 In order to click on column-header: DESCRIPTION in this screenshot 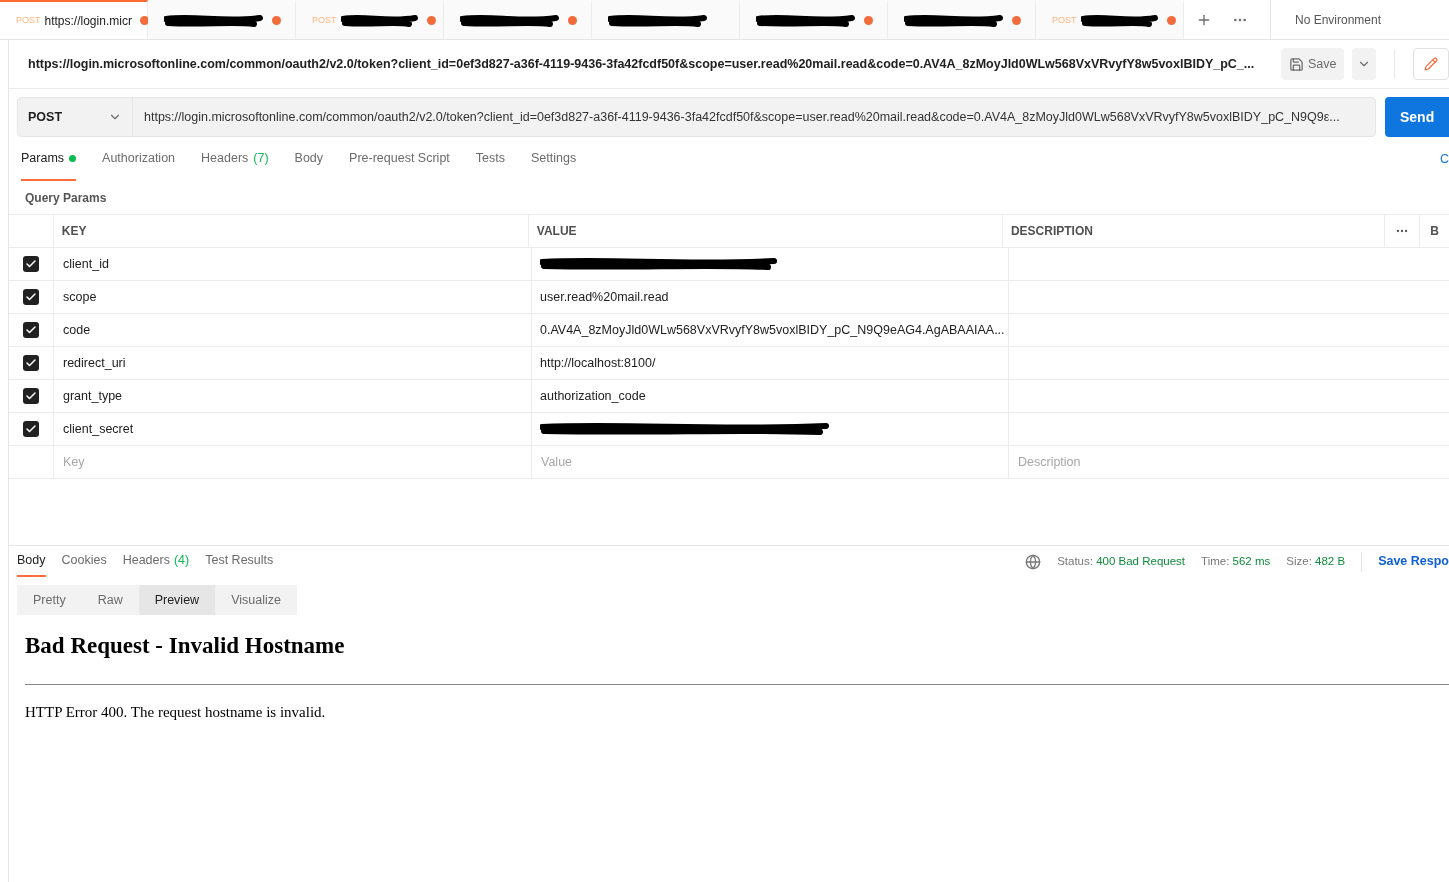, I will do `click(1193, 231)`.